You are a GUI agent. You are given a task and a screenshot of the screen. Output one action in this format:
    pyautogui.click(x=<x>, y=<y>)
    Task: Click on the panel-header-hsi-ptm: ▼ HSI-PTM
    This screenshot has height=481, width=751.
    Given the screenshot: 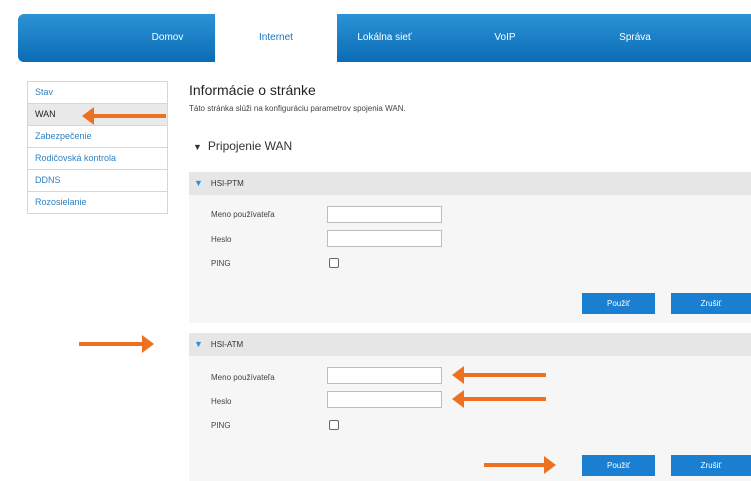 What is the action you would take?
    pyautogui.click(x=470, y=183)
    